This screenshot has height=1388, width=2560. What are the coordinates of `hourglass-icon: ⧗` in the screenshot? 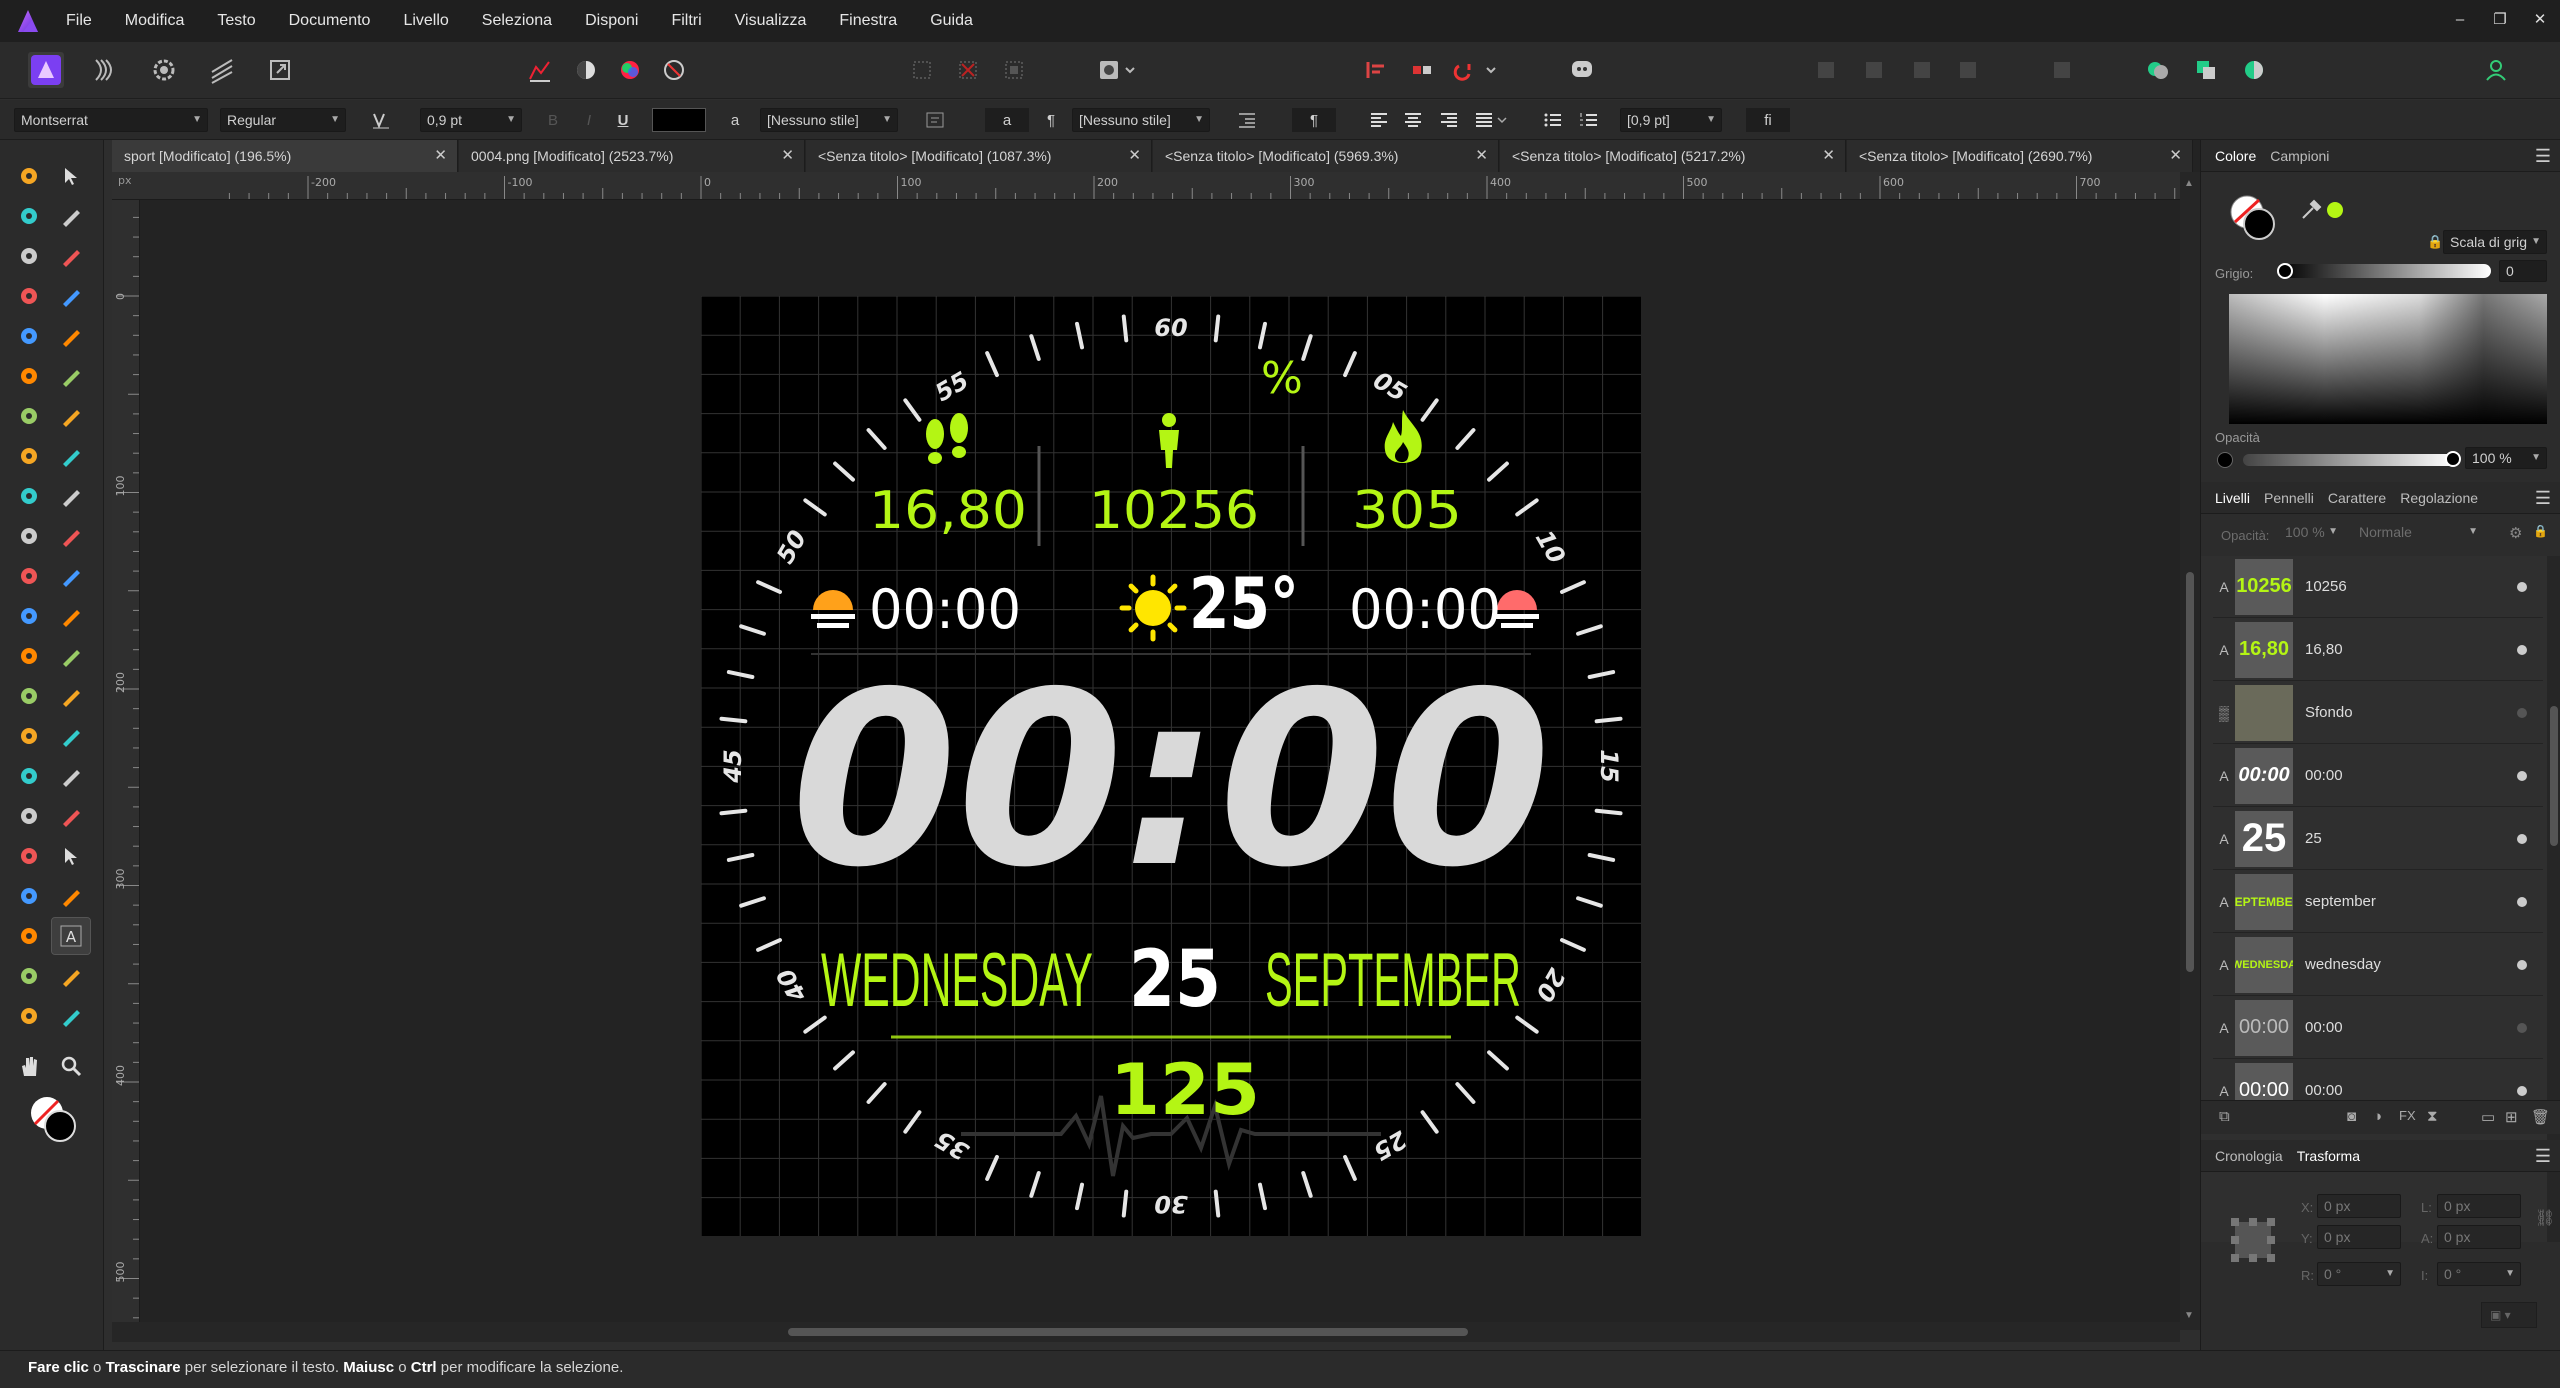 It's located at (2432, 1116).